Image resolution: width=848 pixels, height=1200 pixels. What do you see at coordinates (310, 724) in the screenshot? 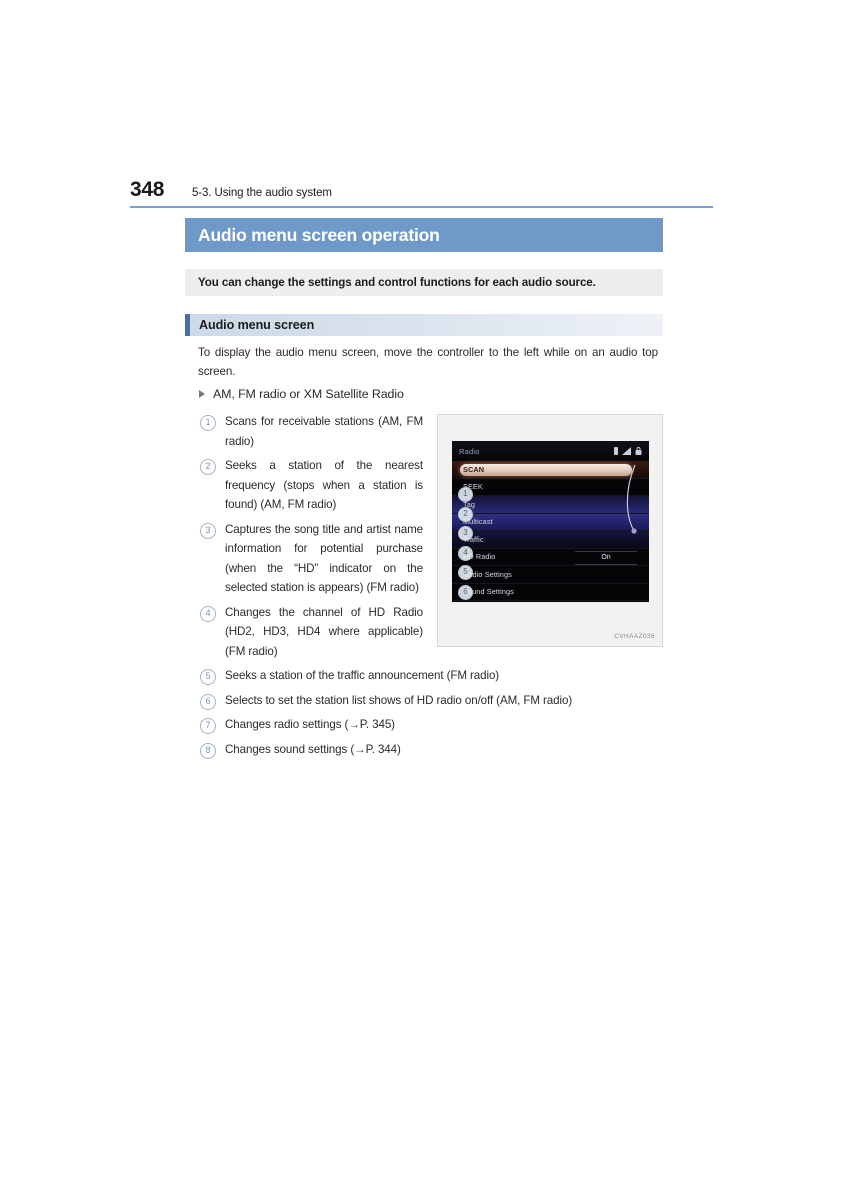
I see `callout-description: Changes radio settings (→P. 345)` at bounding box center [310, 724].